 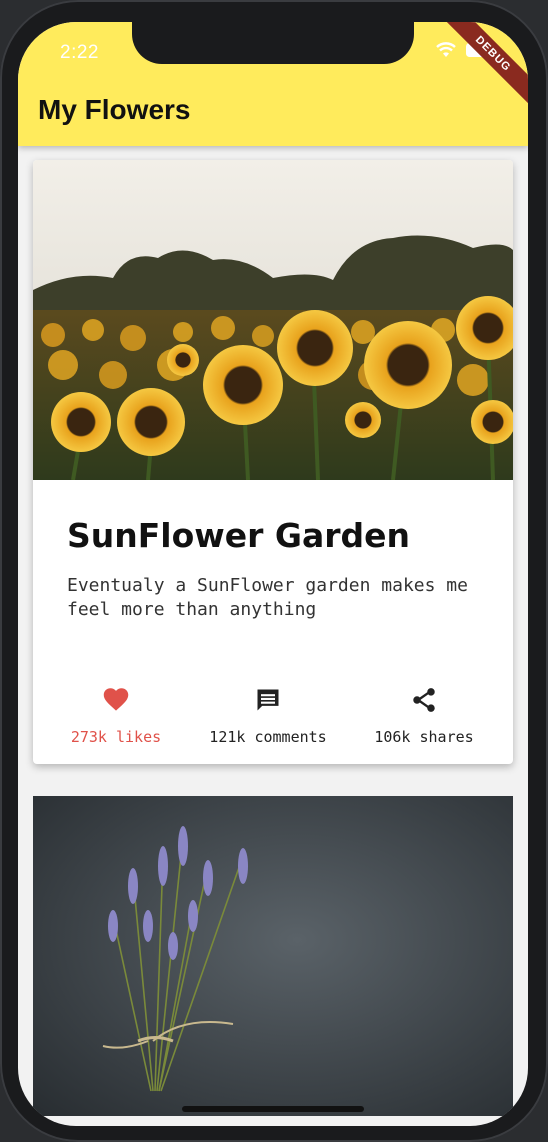 I want to click on comments-count: 121k comments, so click(x=268, y=737).